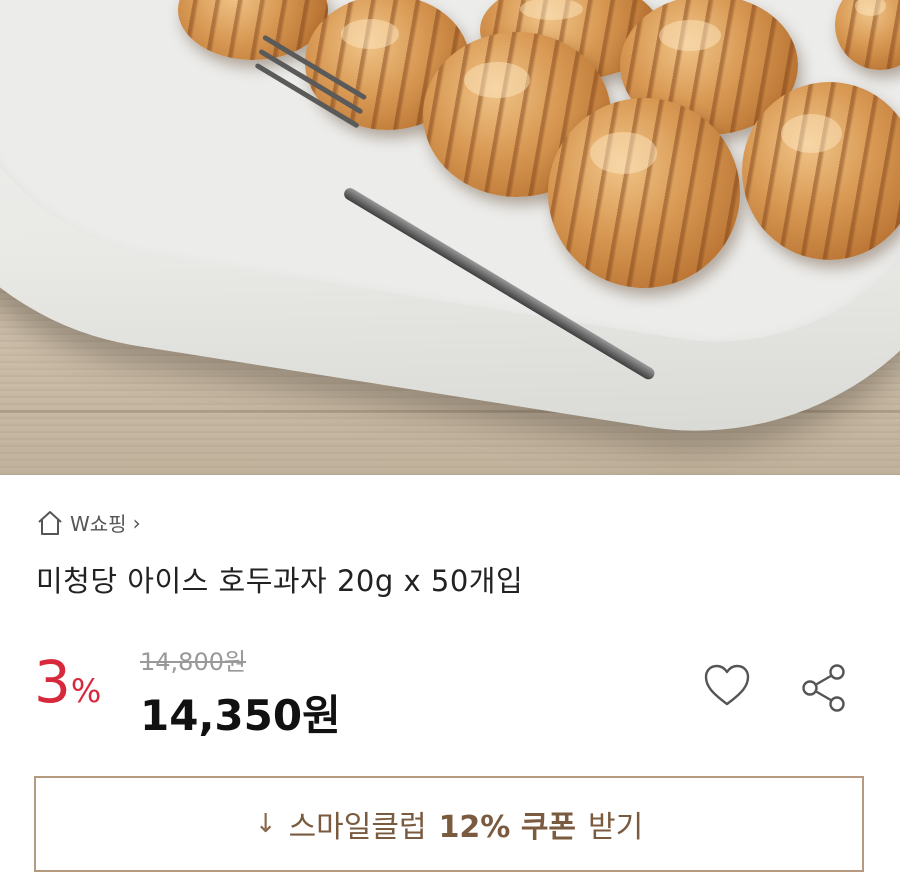 The image size is (900, 873). What do you see at coordinates (86, 691) in the screenshot?
I see `discount-percent-sign: %` at bounding box center [86, 691].